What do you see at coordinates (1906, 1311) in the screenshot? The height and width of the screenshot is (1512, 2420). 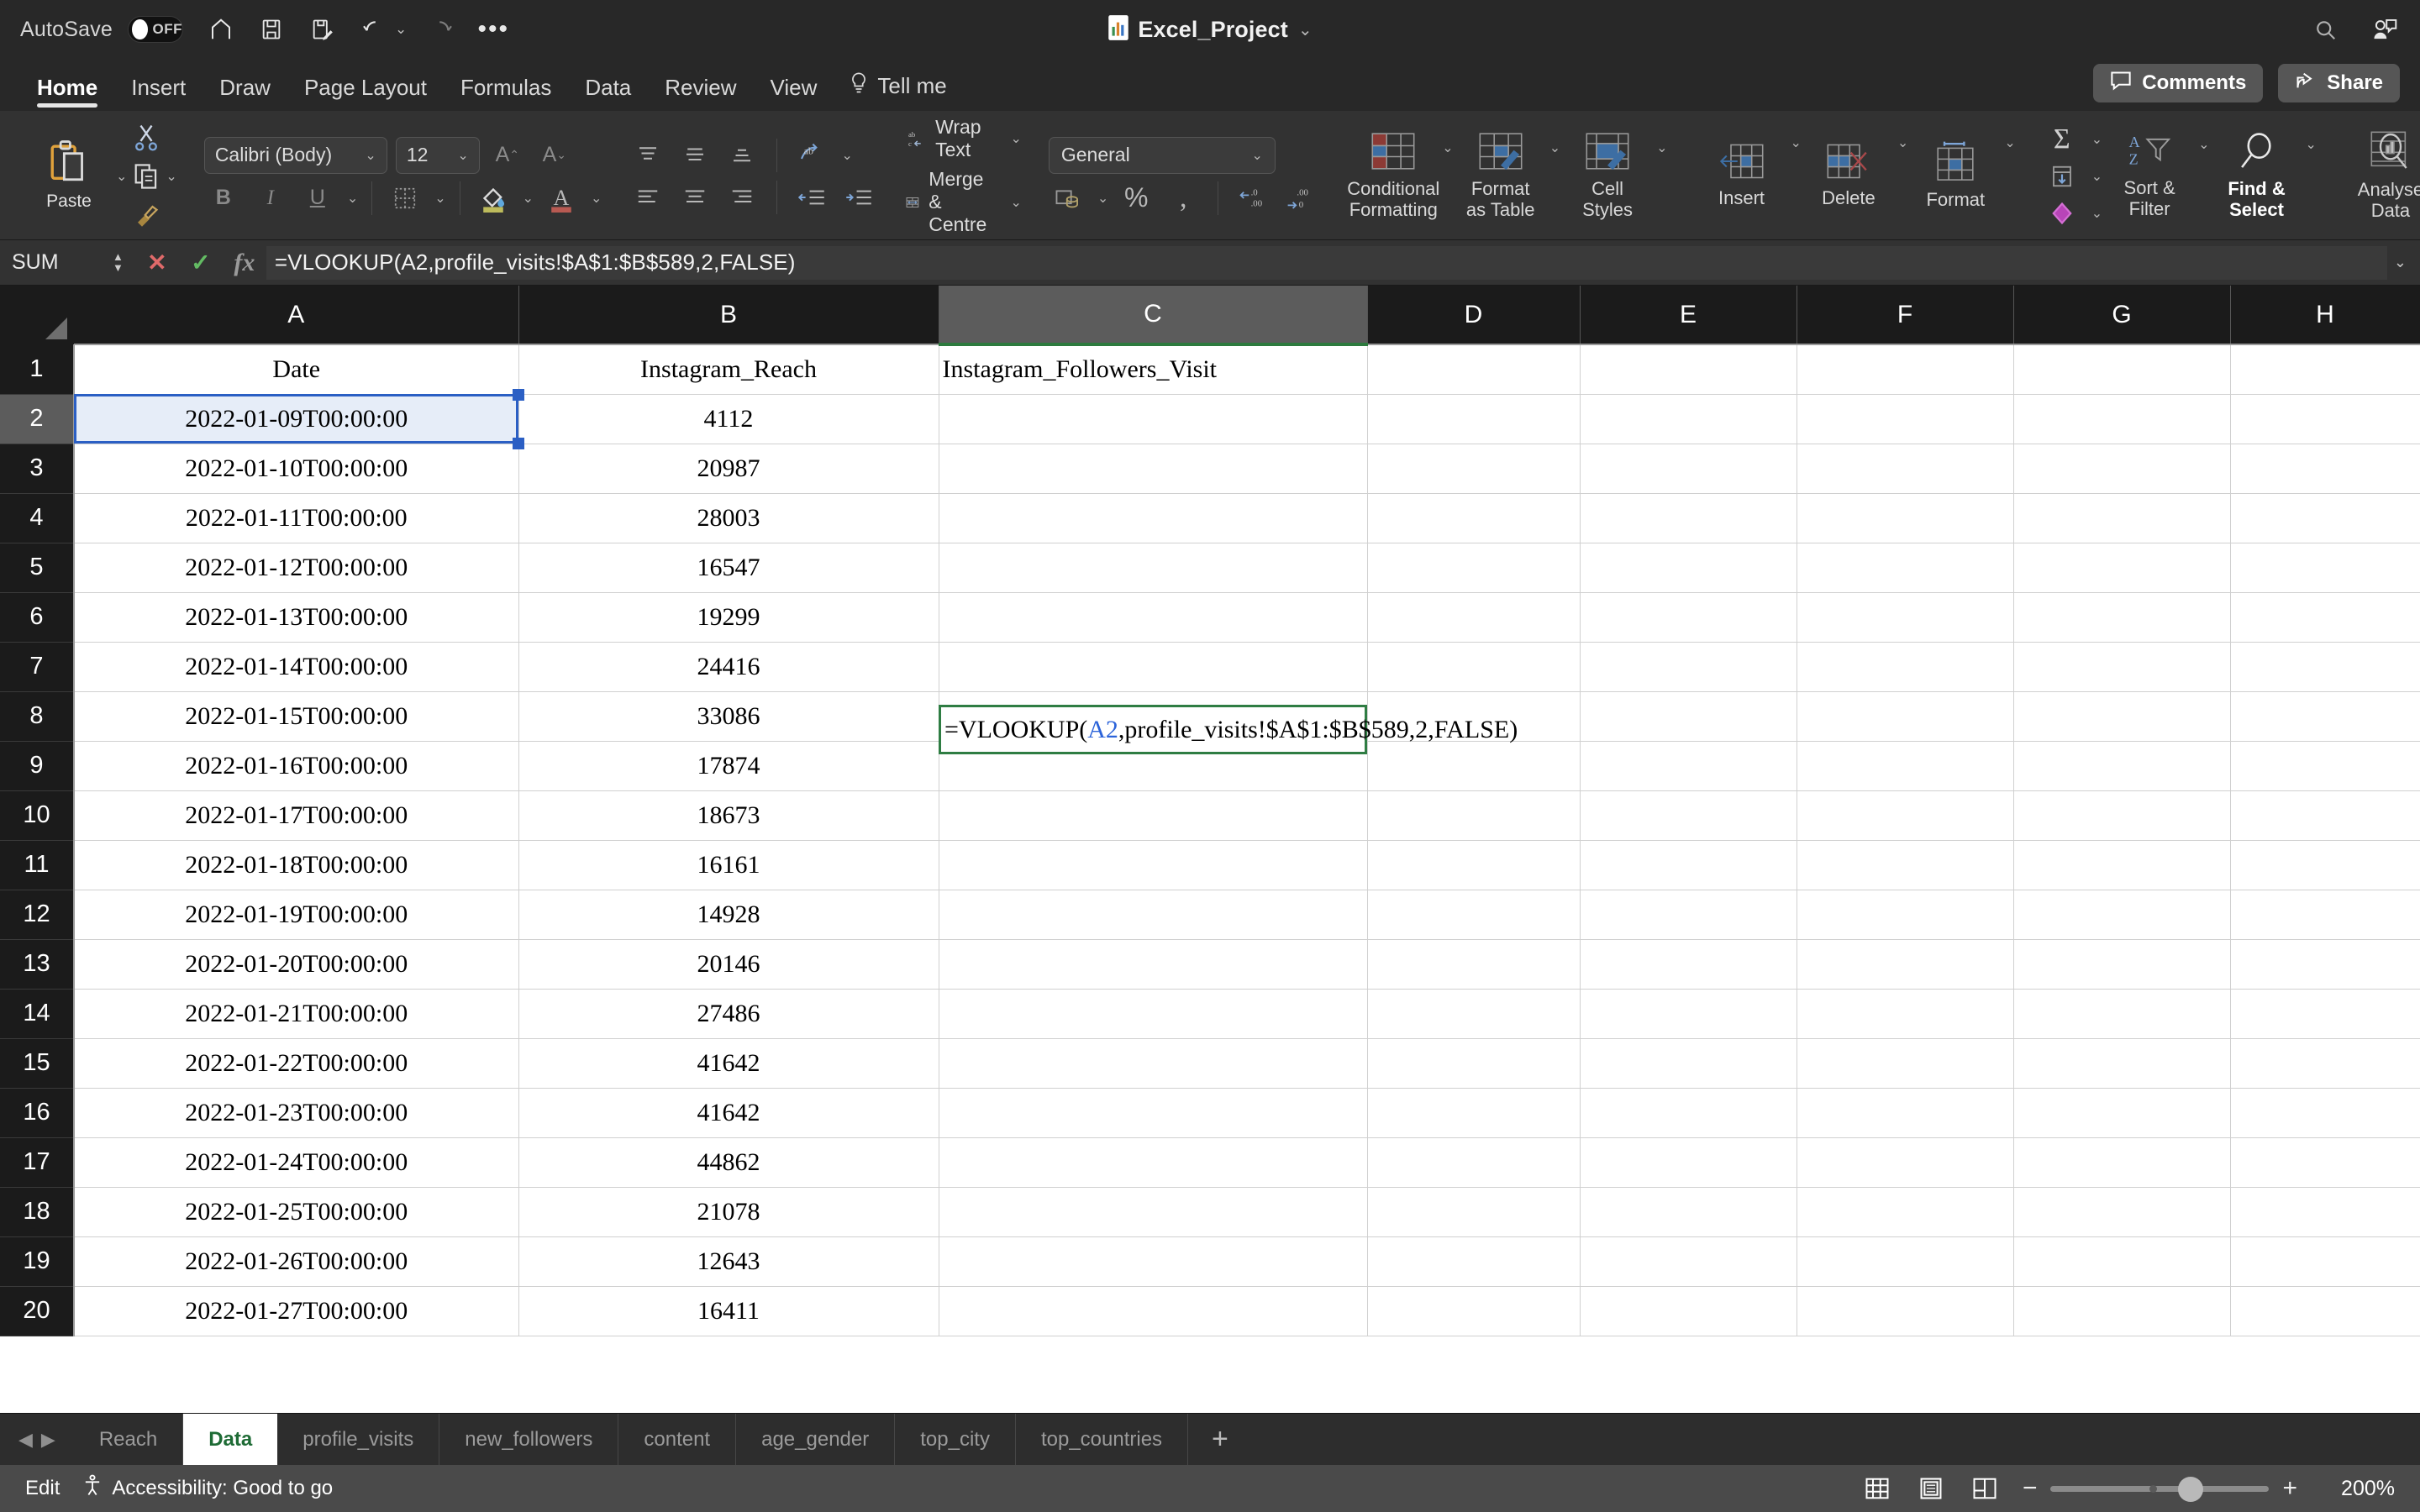 I see `cell-f20` at bounding box center [1906, 1311].